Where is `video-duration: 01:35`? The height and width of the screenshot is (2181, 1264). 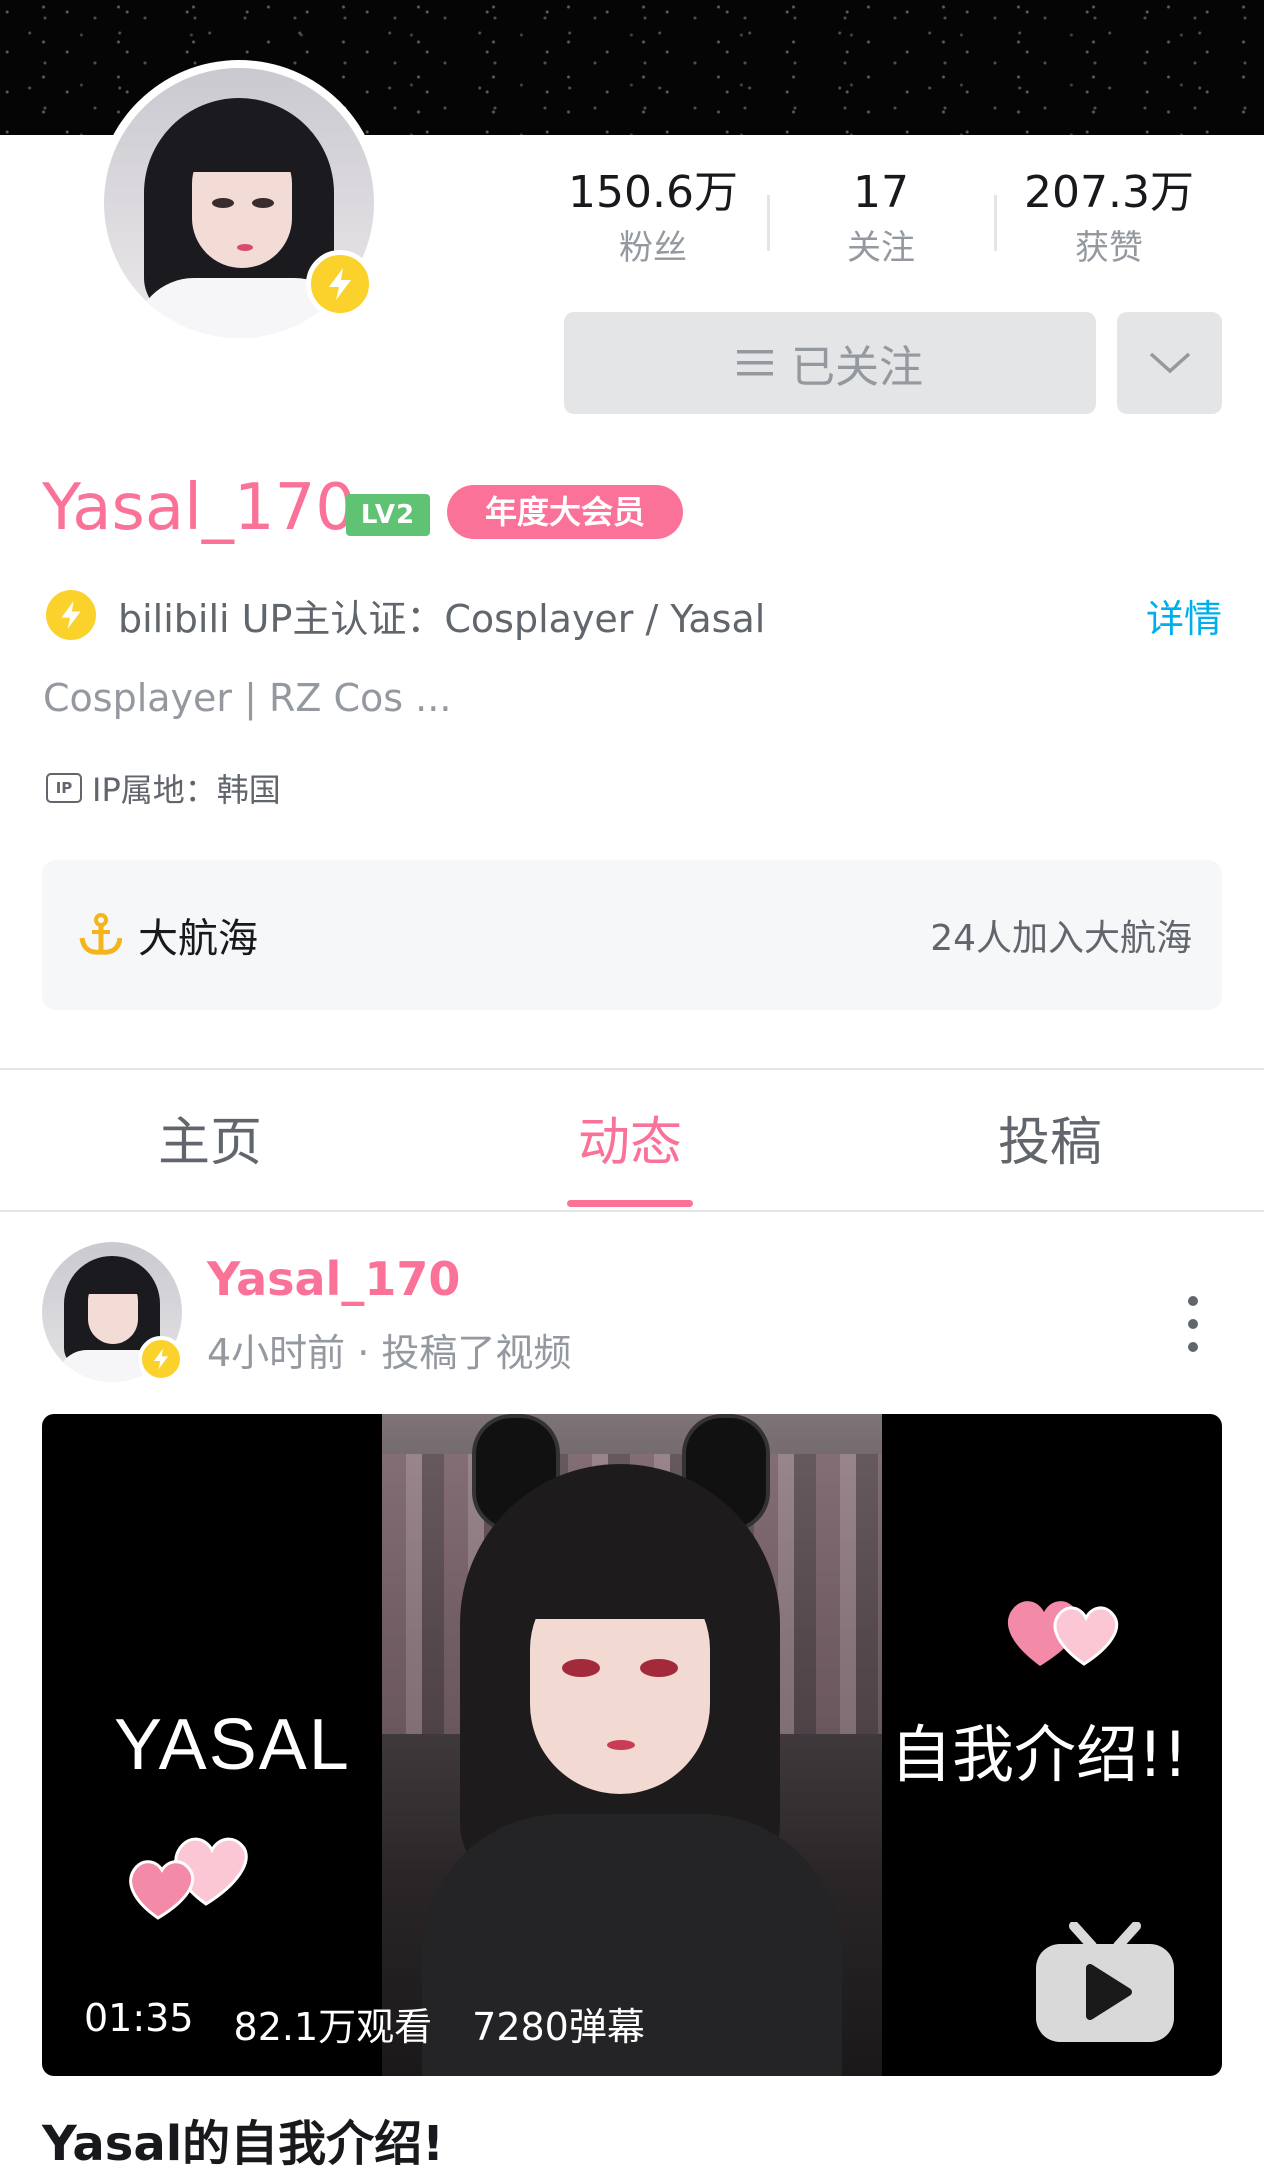
video-duration: 01:35 is located at coordinates (139, 2018).